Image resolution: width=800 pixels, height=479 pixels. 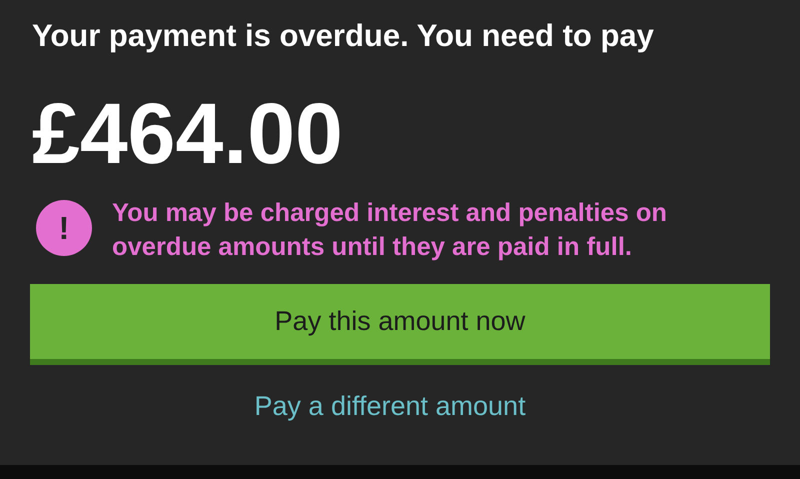 What do you see at coordinates (343, 36) in the screenshot?
I see `page-heading: Your payment is overdue. You need to pay` at bounding box center [343, 36].